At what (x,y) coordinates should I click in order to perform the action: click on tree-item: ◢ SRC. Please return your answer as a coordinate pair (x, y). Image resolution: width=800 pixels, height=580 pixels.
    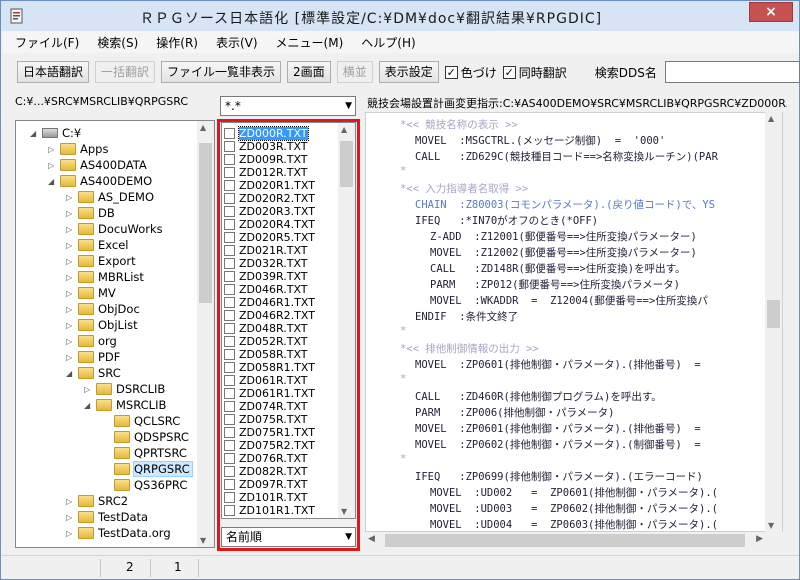
    Looking at the image, I should click on (93, 373).